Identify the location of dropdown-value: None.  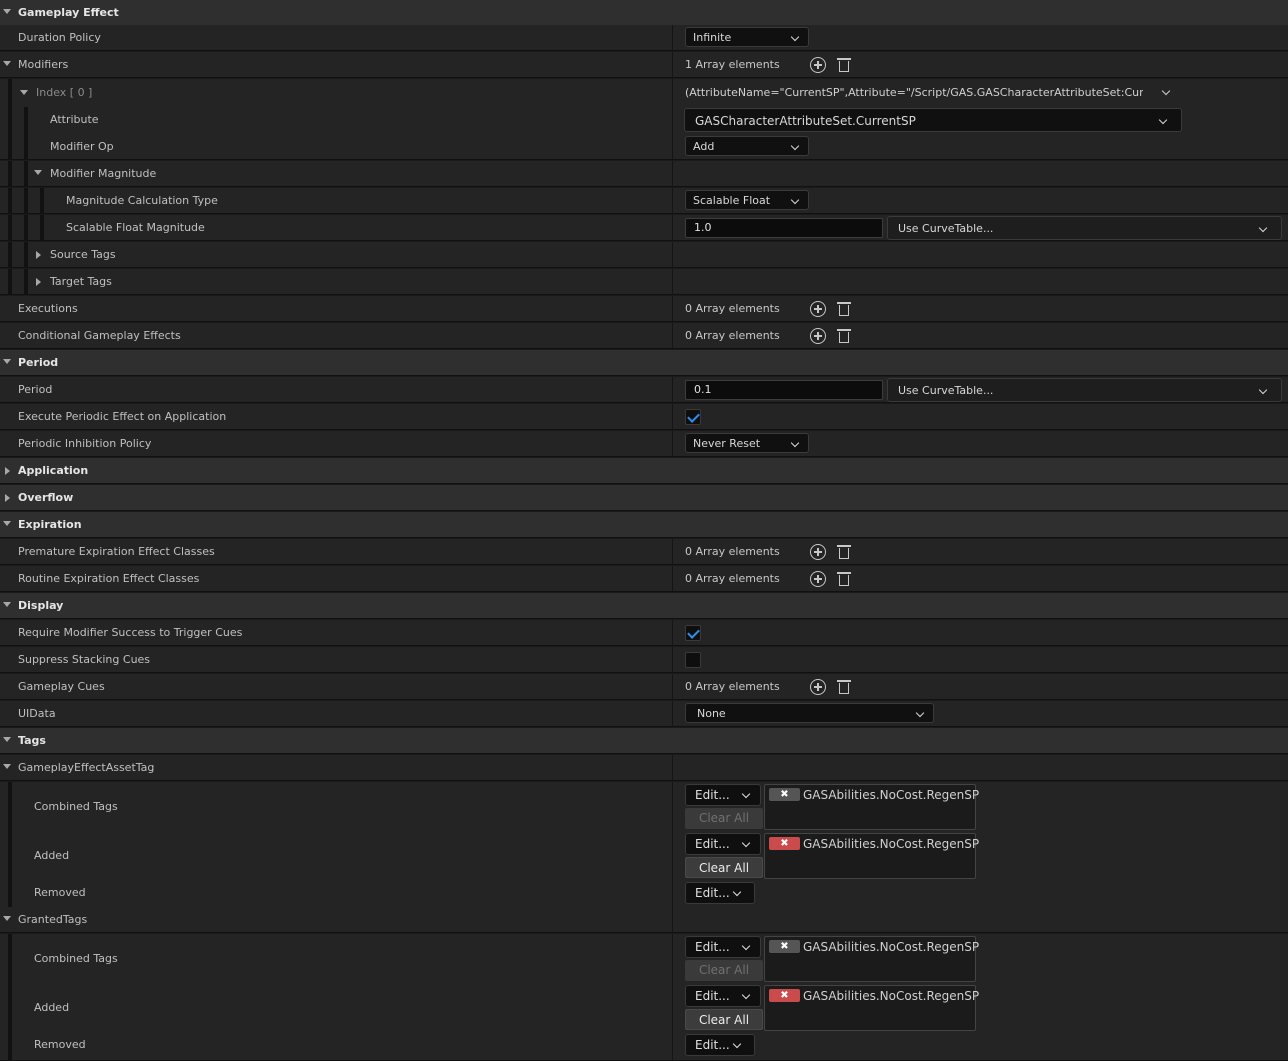
(711, 713).